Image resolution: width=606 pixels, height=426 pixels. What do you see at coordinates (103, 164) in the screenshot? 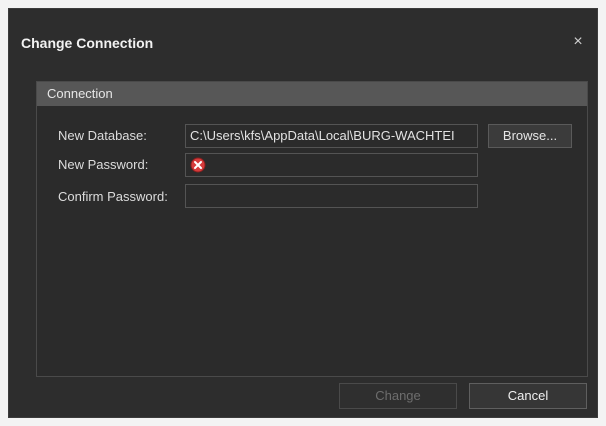
I see `new-password-label: New Password:` at bounding box center [103, 164].